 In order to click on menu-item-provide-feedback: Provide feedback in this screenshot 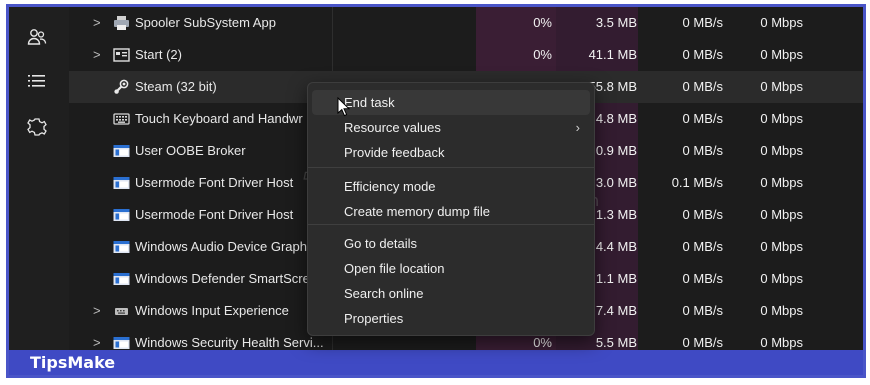, I will do `click(451, 152)`.